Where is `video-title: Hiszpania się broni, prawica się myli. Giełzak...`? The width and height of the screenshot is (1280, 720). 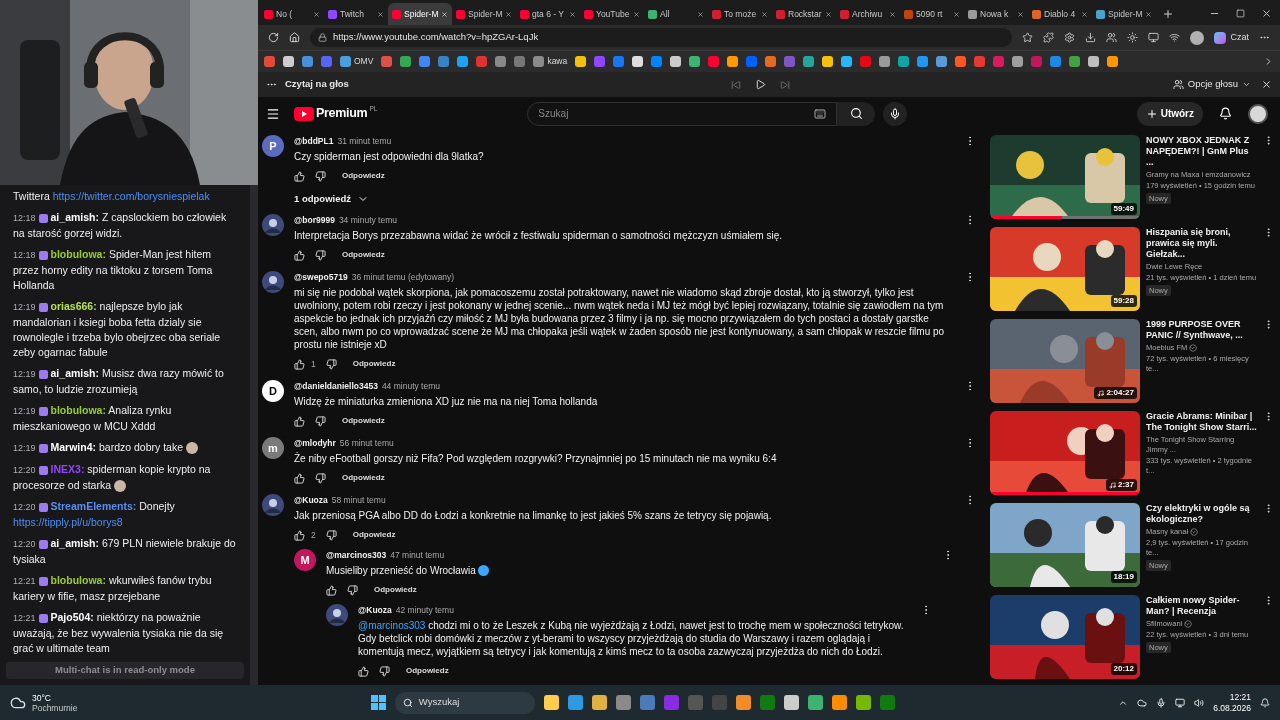
video-title: Hiszpania się broni, prawica się myli. Giełzak... is located at coordinates (1201, 243).